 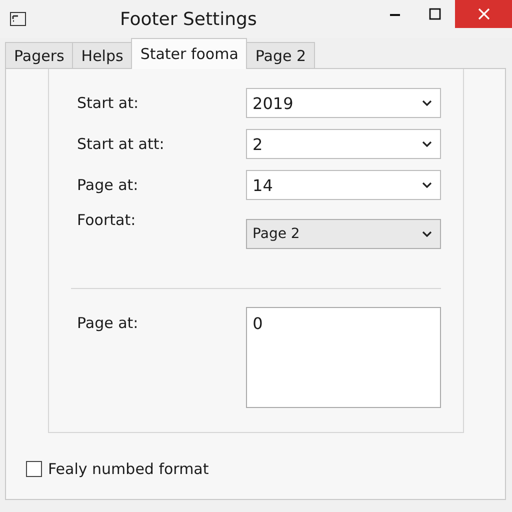 I want to click on tab: Stater fooma, so click(x=189, y=53).